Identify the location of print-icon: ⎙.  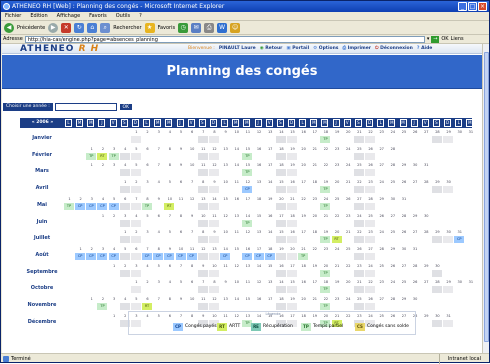
(209, 27).